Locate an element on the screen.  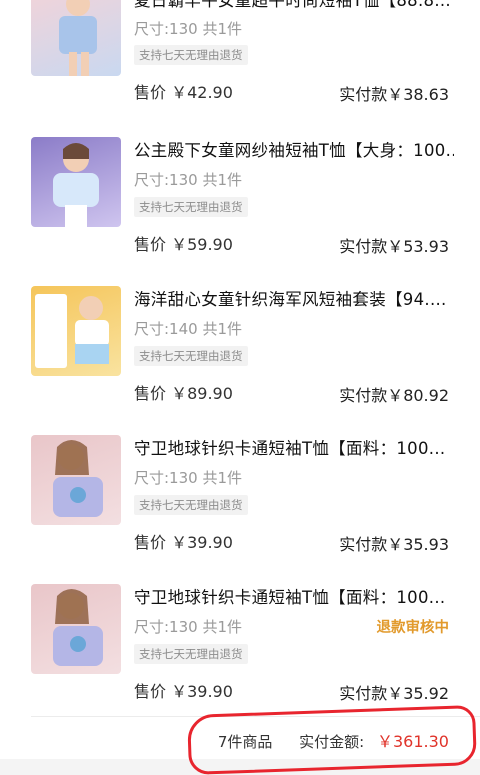
product-price: 售价 ￥89.90 is located at coordinates (183, 393).